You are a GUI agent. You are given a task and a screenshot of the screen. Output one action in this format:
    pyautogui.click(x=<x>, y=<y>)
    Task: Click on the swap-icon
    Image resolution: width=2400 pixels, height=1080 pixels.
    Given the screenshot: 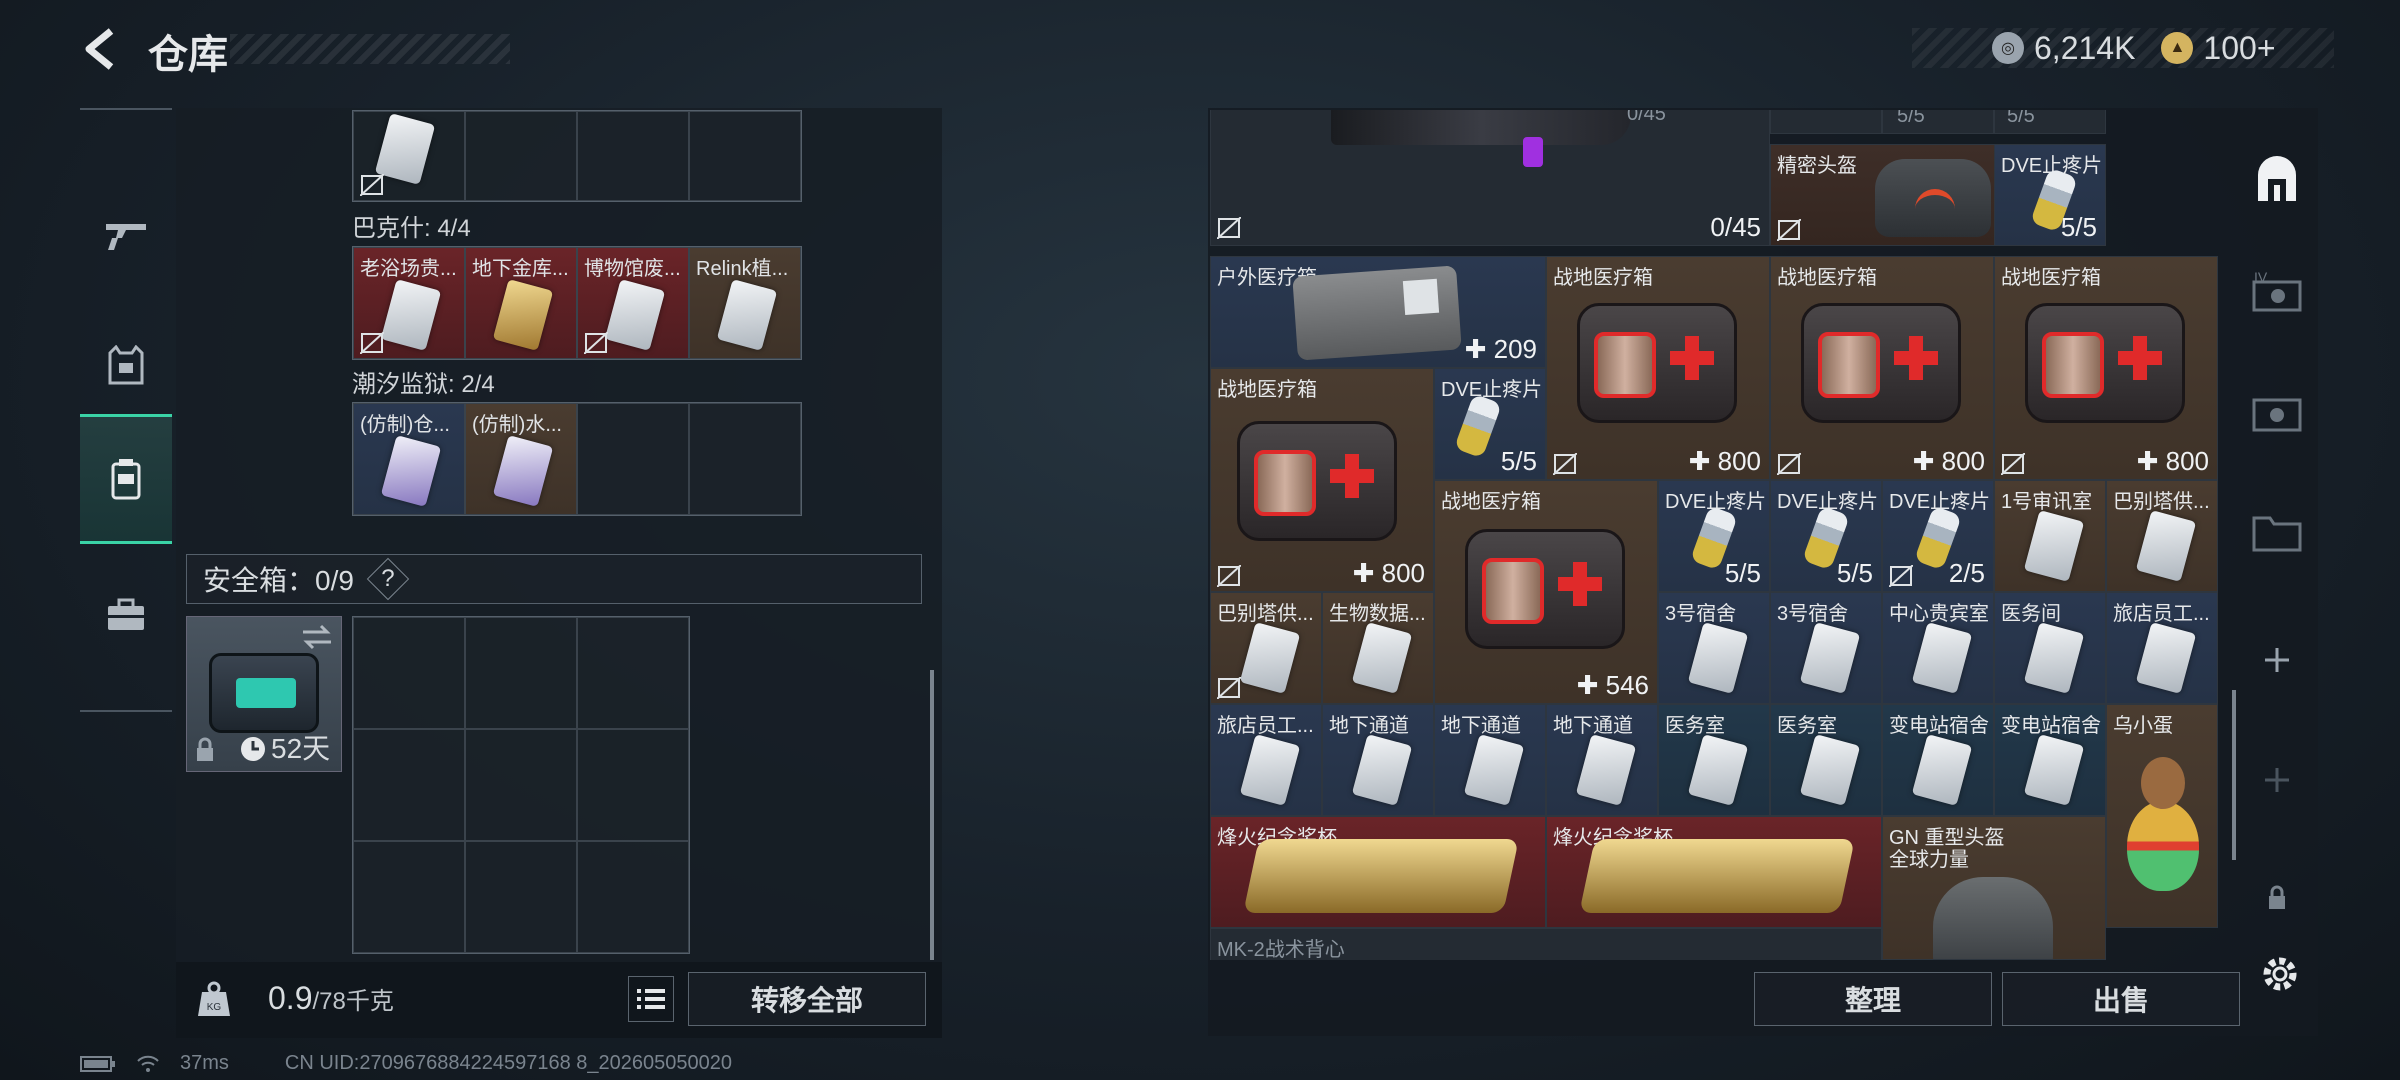 What is the action you would take?
    pyautogui.click(x=317, y=637)
    